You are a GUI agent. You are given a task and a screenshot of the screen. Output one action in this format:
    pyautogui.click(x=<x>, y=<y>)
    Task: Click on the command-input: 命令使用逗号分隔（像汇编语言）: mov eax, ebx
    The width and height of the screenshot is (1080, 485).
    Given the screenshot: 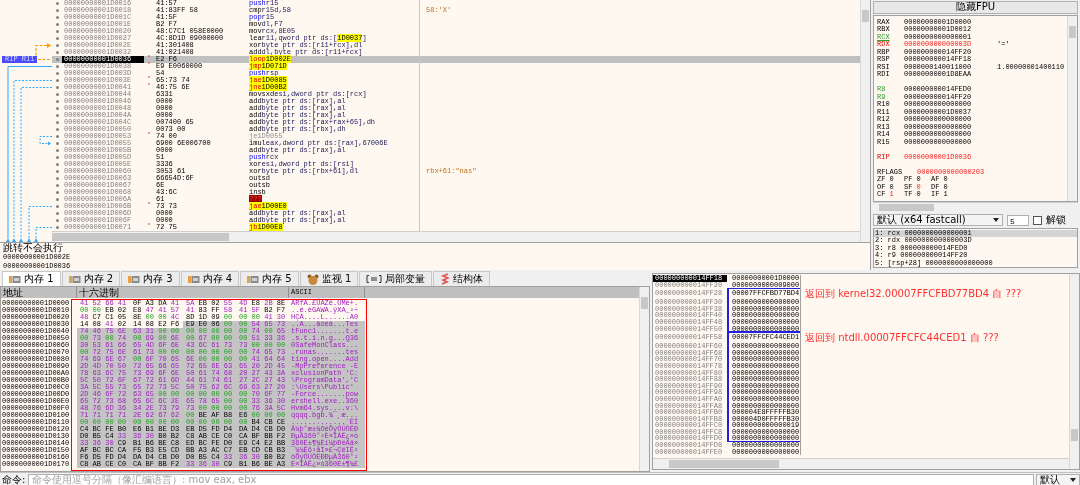 What is the action you would take?
    pyautogui.click(x=531, y=479)
    